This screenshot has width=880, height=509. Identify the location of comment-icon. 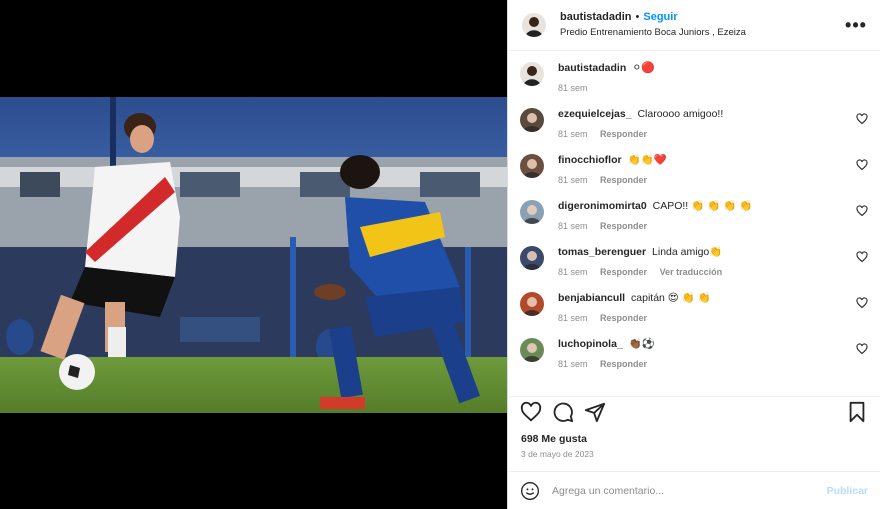
(563, 412).